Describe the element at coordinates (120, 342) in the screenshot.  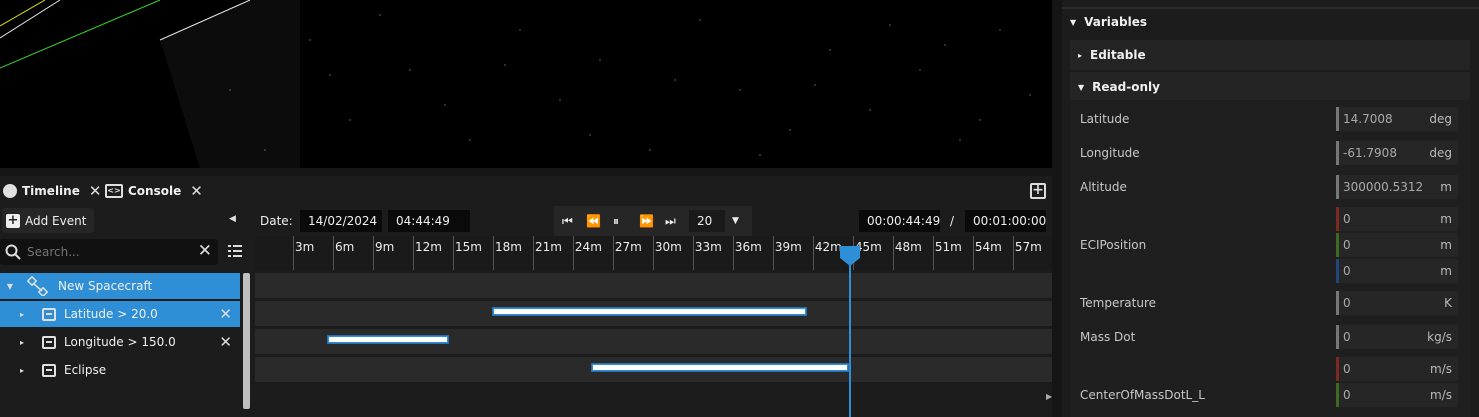
I see `tree-item-longitude-event: ▸ Longitude > 150.0 ✕` at that location.